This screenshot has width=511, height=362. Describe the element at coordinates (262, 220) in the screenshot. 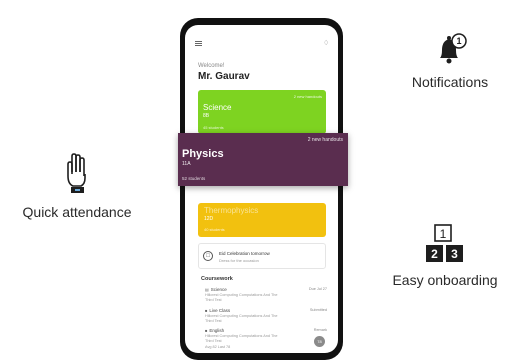

I see `class-card-thermophysics: Thermophysics 12D 40 students` at that location.